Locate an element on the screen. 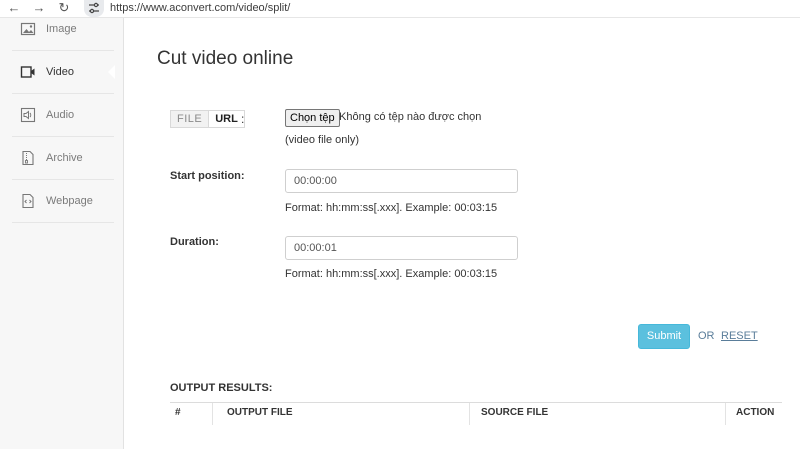  submit-button: Submit is located at coordinates (664, 336).